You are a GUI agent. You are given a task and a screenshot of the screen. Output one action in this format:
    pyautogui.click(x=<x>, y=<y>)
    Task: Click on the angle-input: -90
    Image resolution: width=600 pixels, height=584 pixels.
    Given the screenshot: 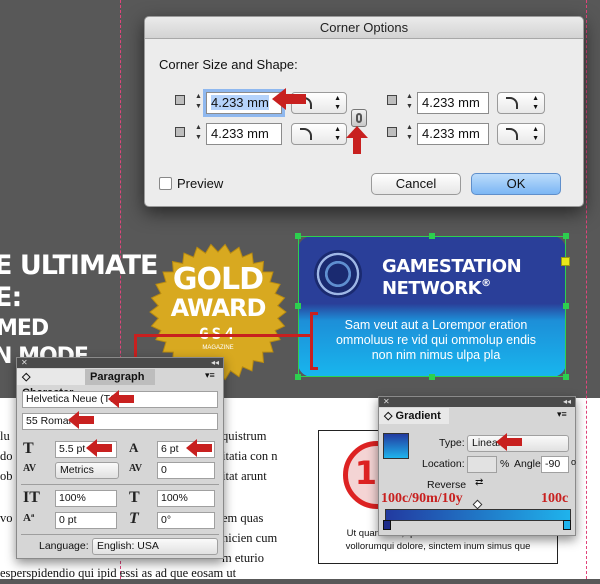 What is the action you would take?
    pyautogui.click(x=555, y=464)
    